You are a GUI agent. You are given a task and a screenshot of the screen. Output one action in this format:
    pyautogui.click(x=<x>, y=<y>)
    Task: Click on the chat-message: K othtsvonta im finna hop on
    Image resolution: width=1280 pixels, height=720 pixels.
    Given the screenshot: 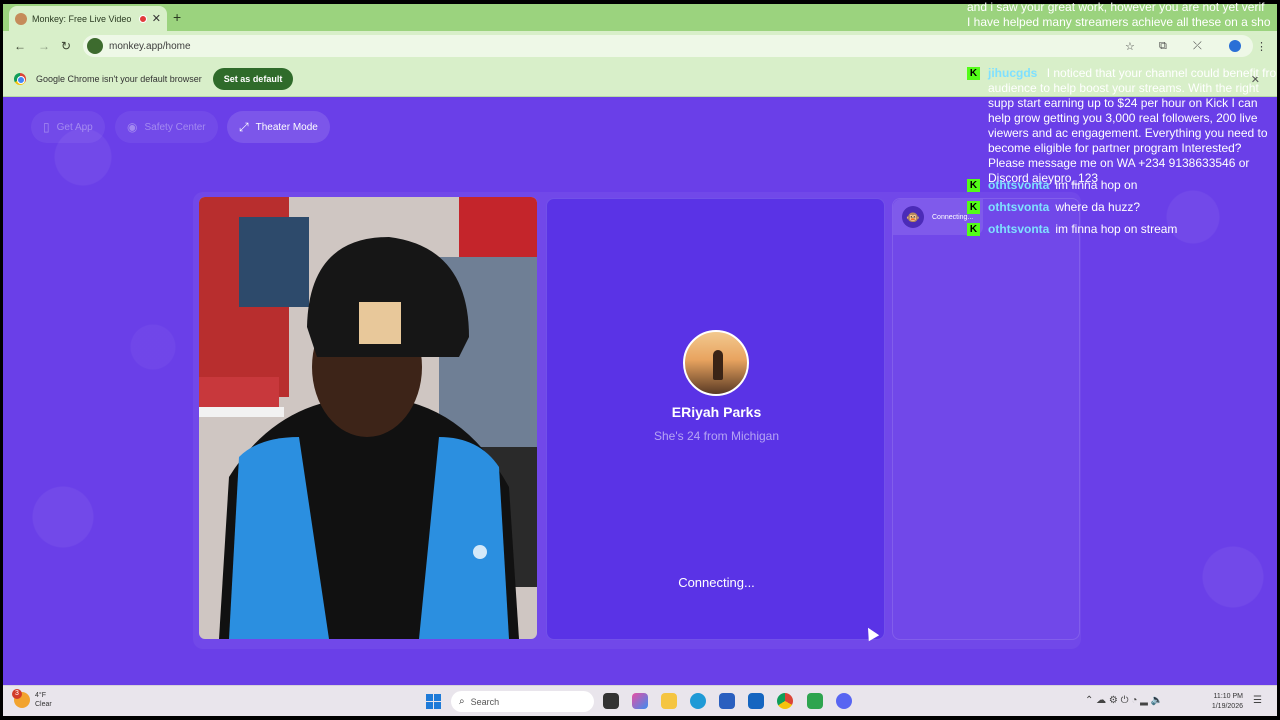 What is the action you would take?
    pyautogui.click(x=1052, y=185)
    